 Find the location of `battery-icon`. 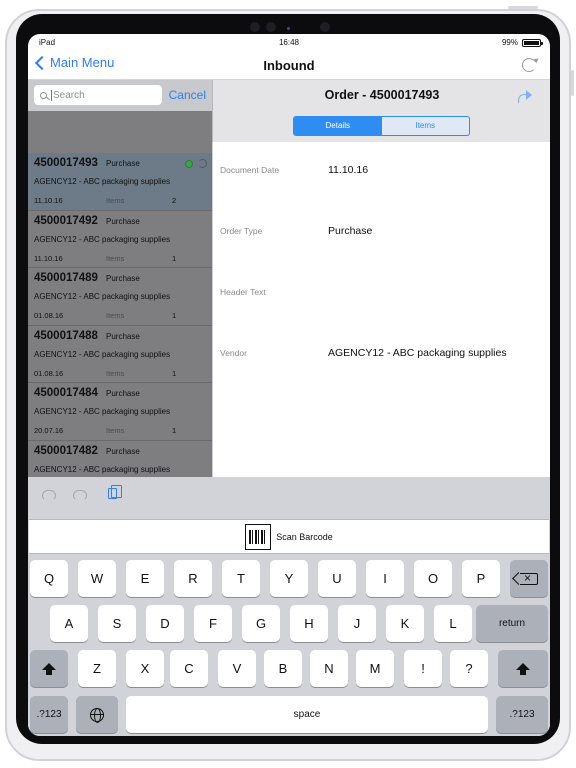

battery-icon is located at coordinates (532, 43).